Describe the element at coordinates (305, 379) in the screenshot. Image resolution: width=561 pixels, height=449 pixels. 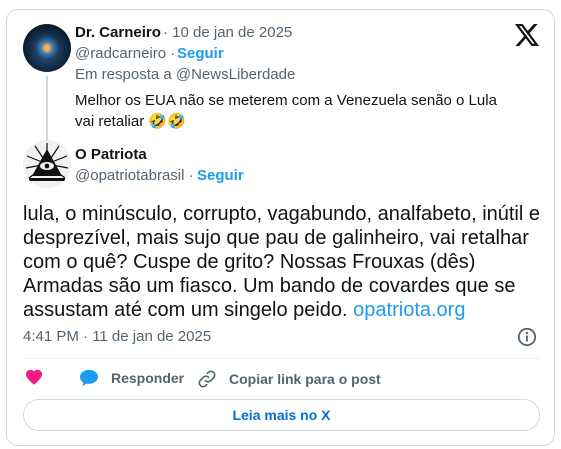
I see `copy-link-label: Copiar link para o post` at that location.